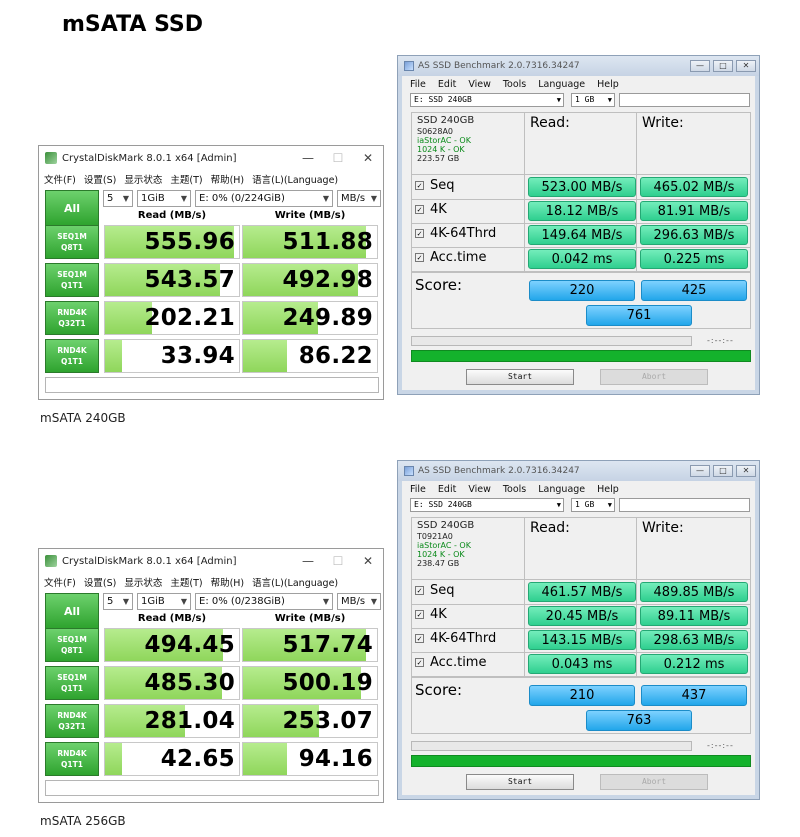  What do you see at coordinates (327, 683) in the screenshot?
I see `write-result-value: 500.19` at bounding box center [327, 683].